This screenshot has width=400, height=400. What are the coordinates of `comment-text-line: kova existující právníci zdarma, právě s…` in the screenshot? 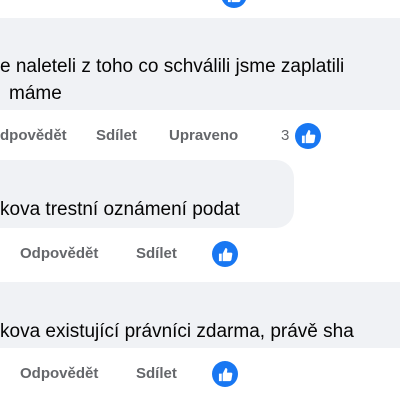 It's located at (177, 331).